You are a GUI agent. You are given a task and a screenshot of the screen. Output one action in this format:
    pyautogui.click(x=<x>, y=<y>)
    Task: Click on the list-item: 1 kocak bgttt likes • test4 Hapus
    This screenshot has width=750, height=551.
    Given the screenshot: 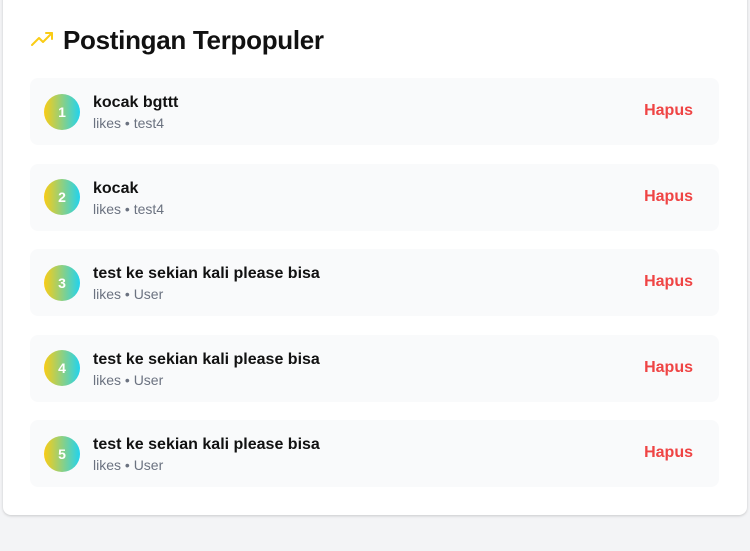 What is the action you would take?
    pyautogui.click(x=374, y=111)
    